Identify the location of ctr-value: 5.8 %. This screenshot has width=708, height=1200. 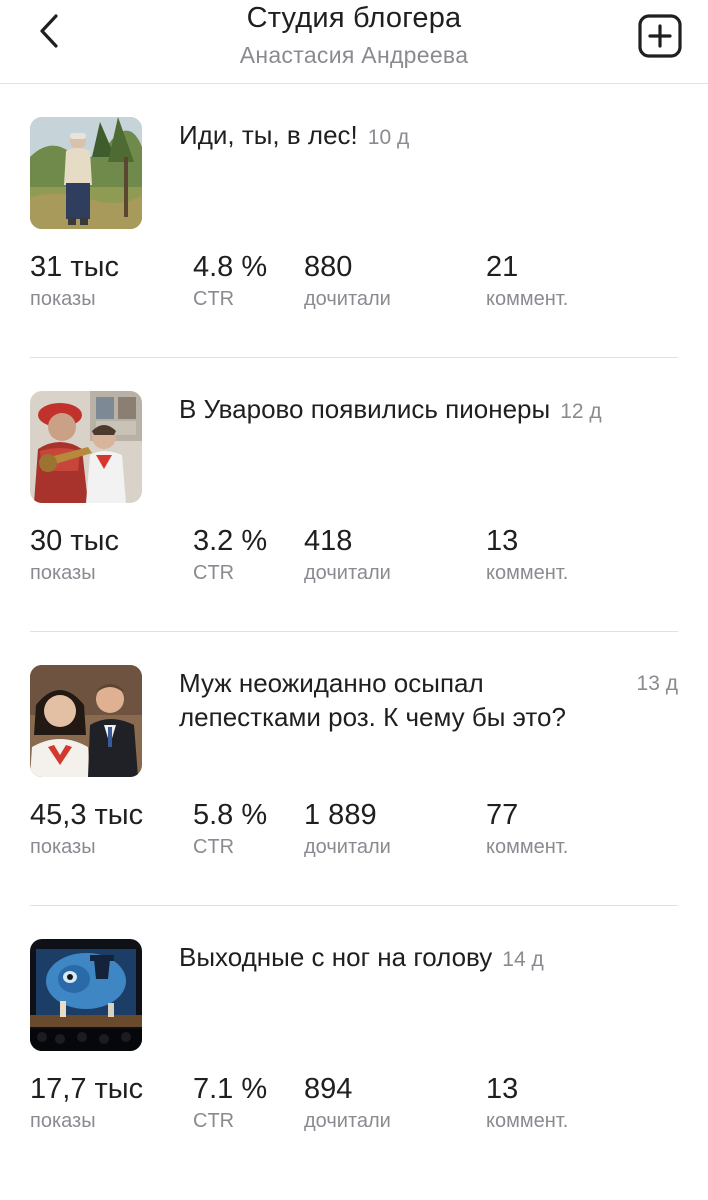
(230, 815).